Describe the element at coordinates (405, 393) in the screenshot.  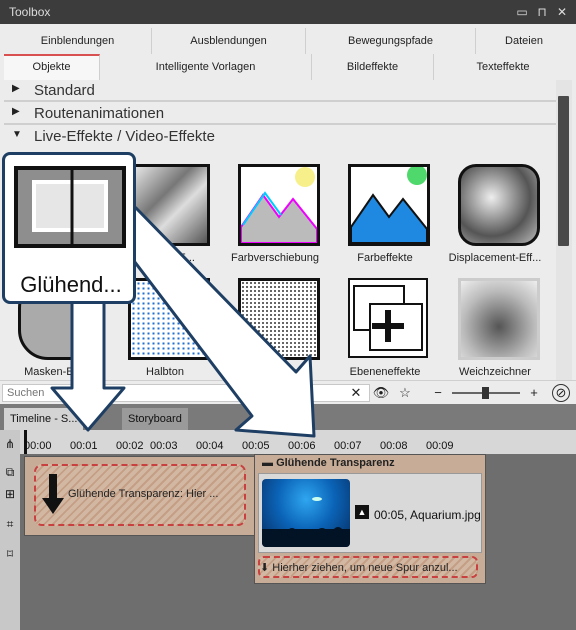
I see `star-icon: ☆` at that location.